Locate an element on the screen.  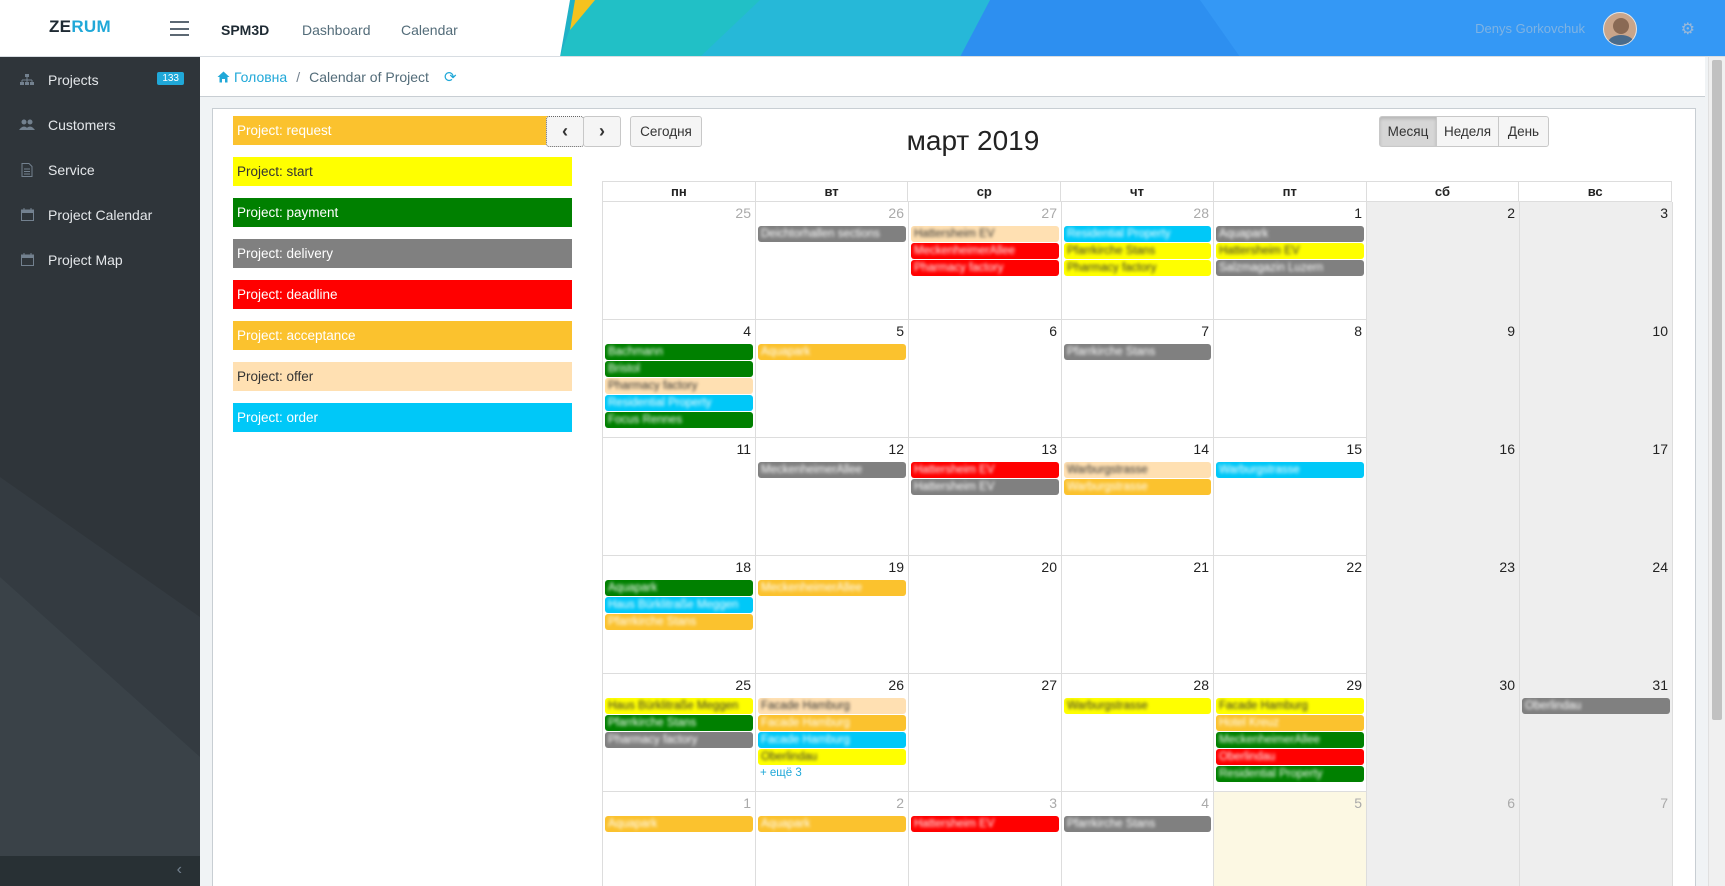
next-month-button: › is located at coordinates (602, 131).